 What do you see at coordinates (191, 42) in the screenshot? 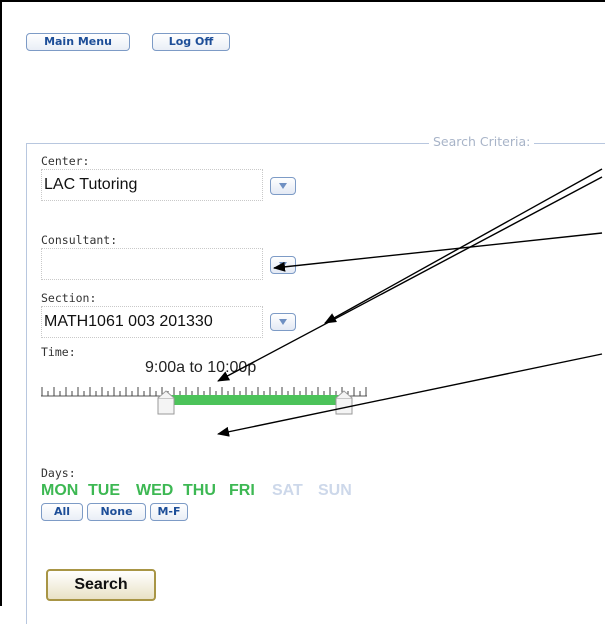
I see `log-off-button: Log Off` at bounding box center [191, 42].